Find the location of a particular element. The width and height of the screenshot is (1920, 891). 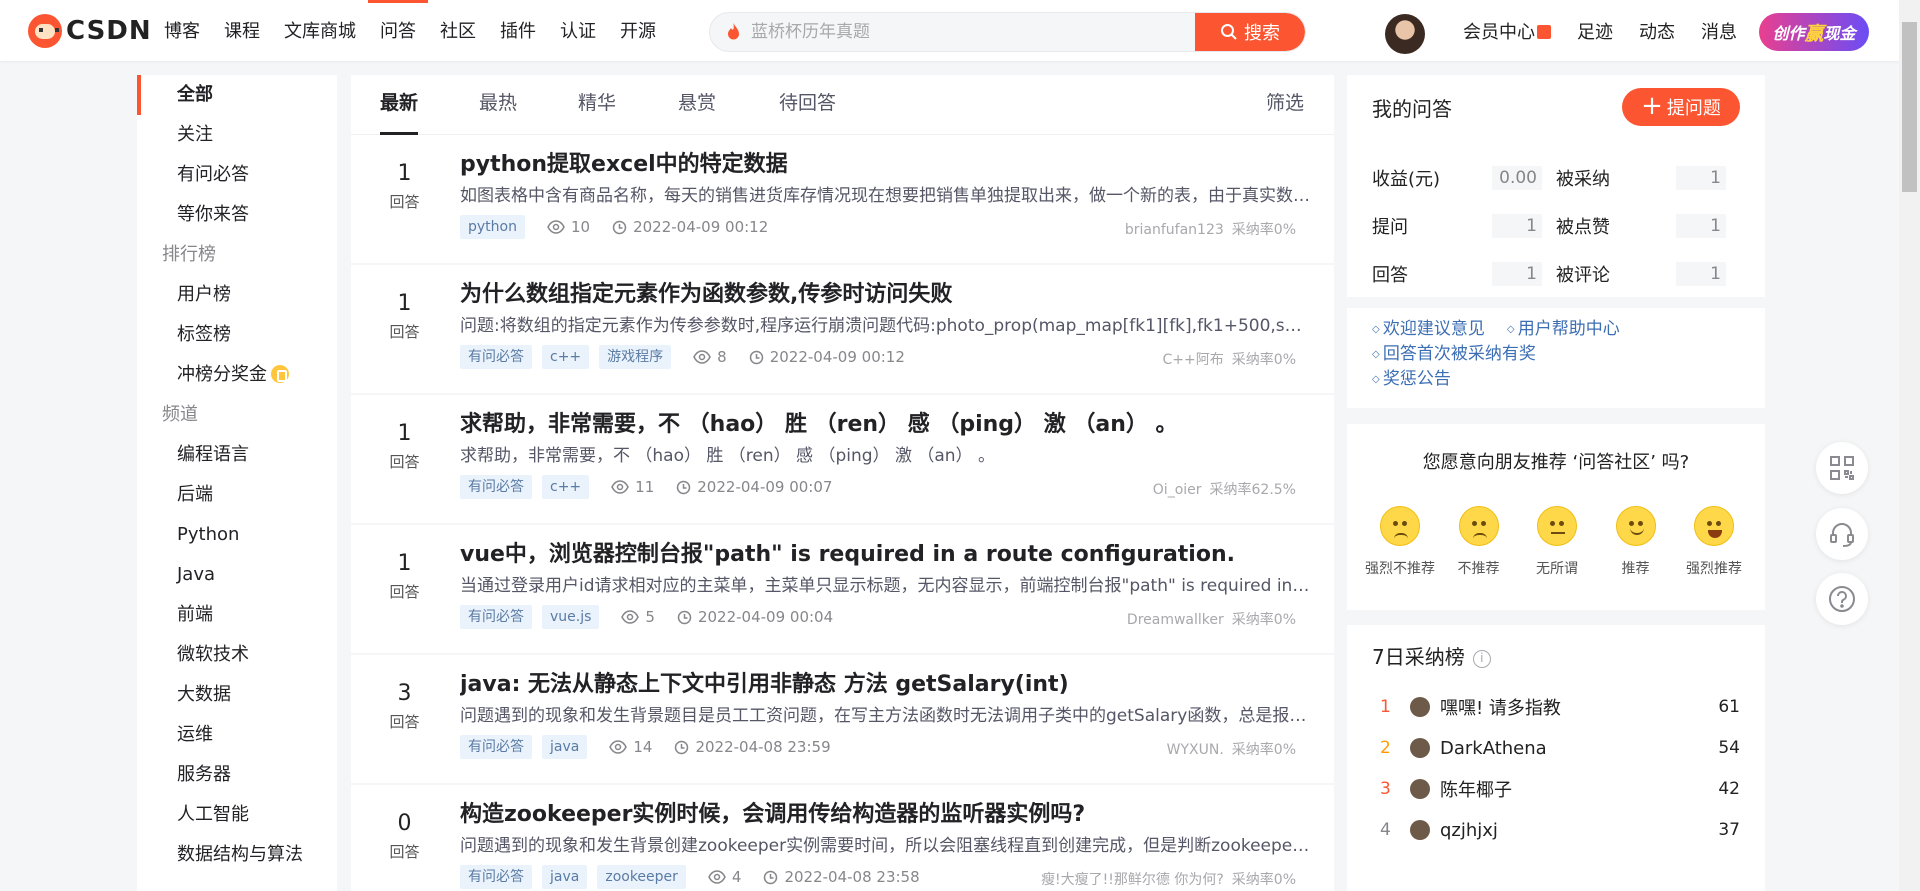

info-icon: i is located at coordinates (1481, 659).